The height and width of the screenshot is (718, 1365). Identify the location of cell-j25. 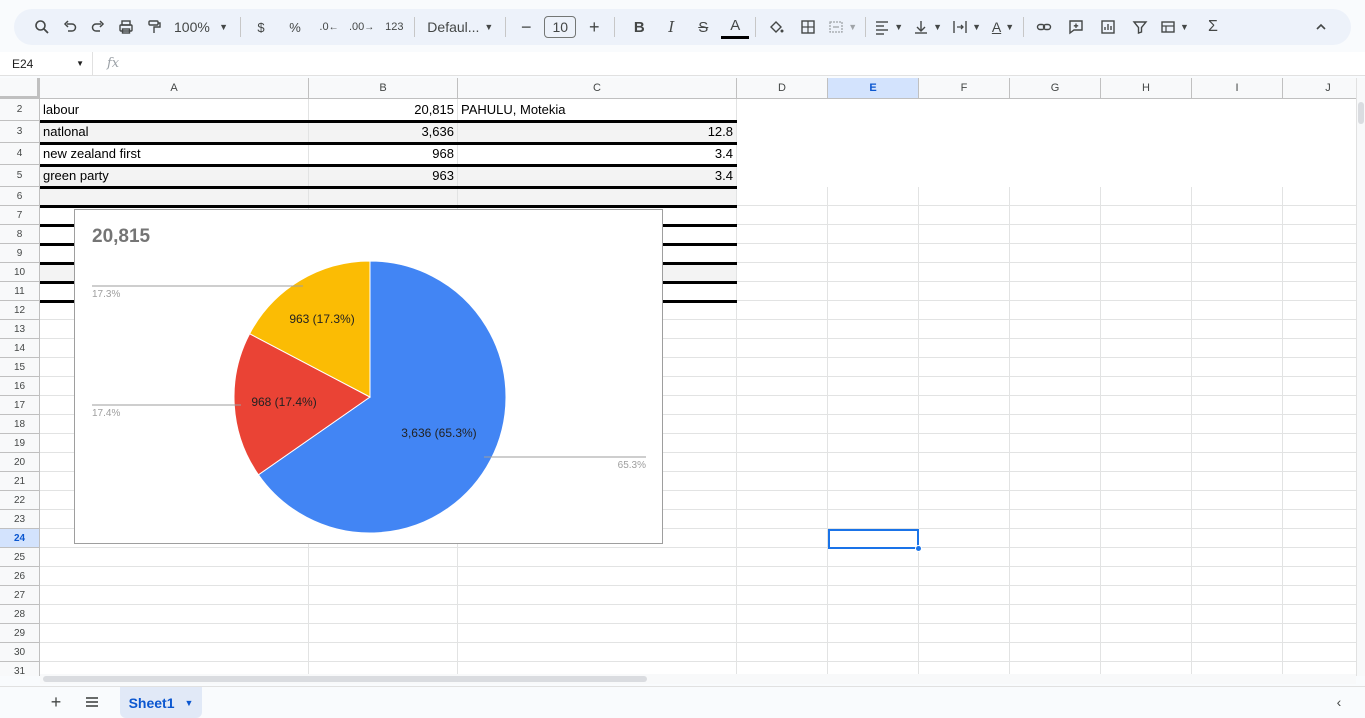
(1319, 557).